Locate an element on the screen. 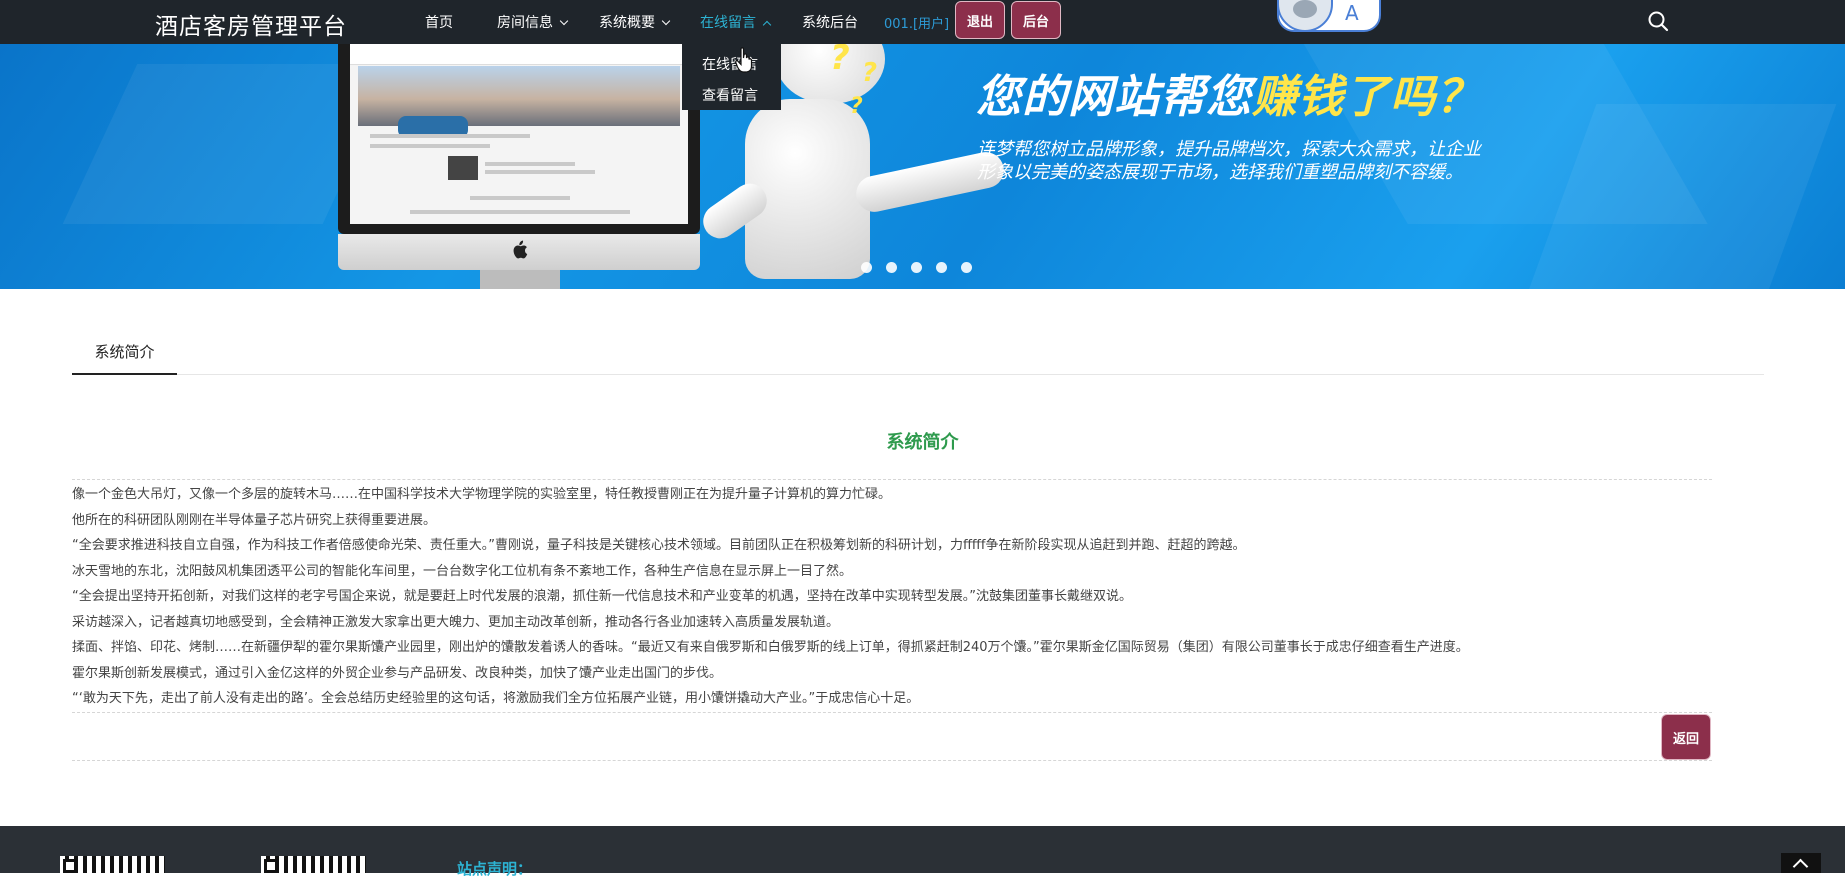 This screenshot has width=1845, height=879. messages-dropdown-menu: 在线留言 查看留言 is located at coordinates (731, 77).